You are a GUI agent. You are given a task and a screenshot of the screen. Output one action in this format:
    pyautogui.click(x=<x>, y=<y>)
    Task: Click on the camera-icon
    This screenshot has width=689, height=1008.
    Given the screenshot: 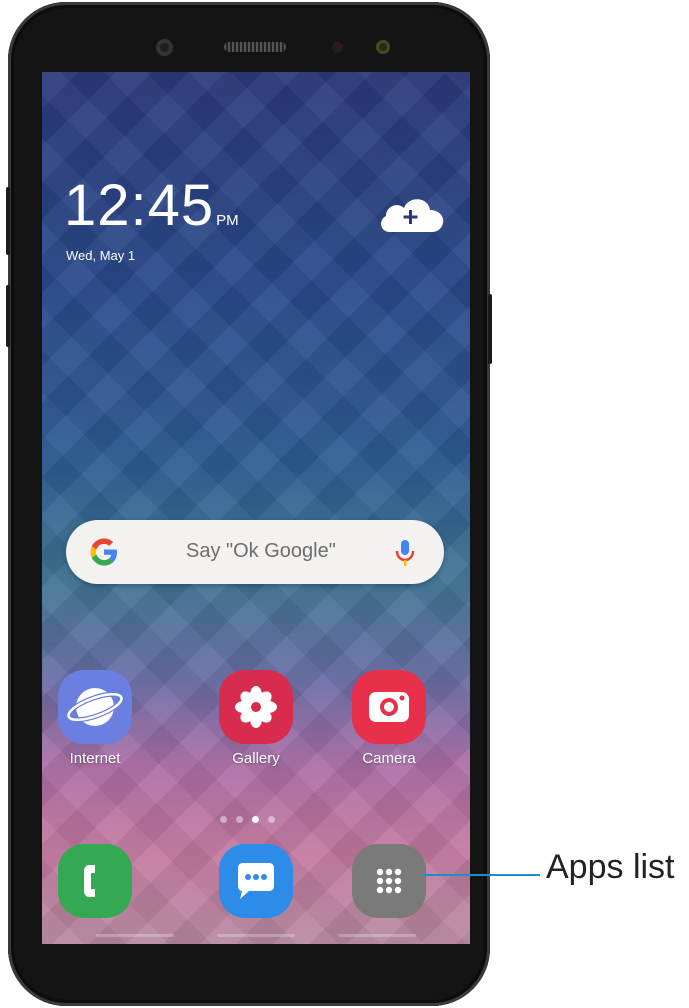 What is the action you would take?
    pyautogui.click(x=389, y=707)
    